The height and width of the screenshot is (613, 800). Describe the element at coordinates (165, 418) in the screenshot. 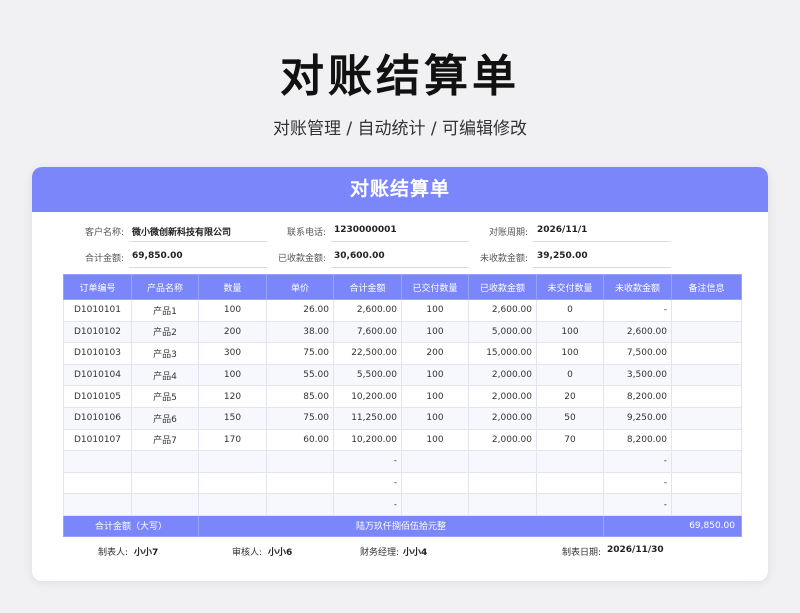

I see `cell-product: 产品6` at that location.